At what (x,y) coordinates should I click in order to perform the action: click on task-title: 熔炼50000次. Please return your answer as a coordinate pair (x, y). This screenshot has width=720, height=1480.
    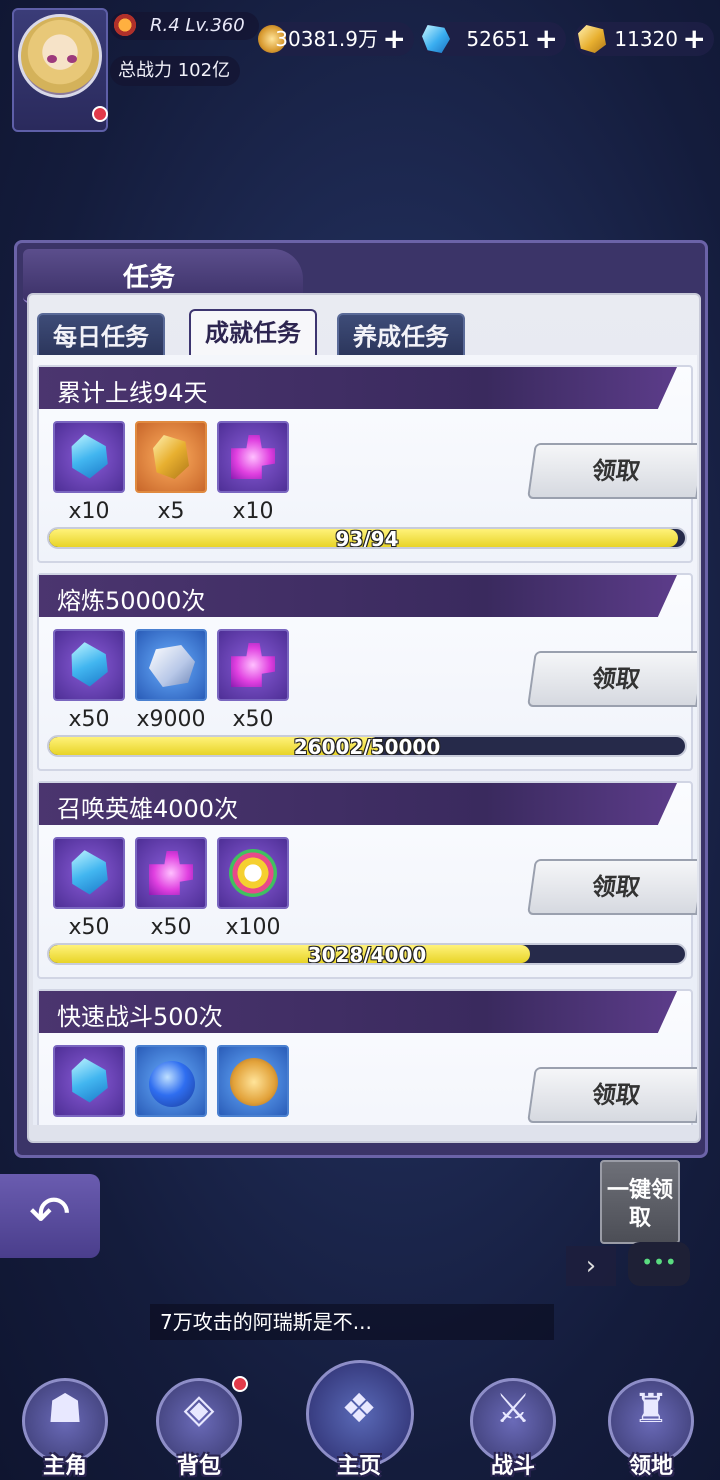
    Looking at the image, I should click on (131, 601).